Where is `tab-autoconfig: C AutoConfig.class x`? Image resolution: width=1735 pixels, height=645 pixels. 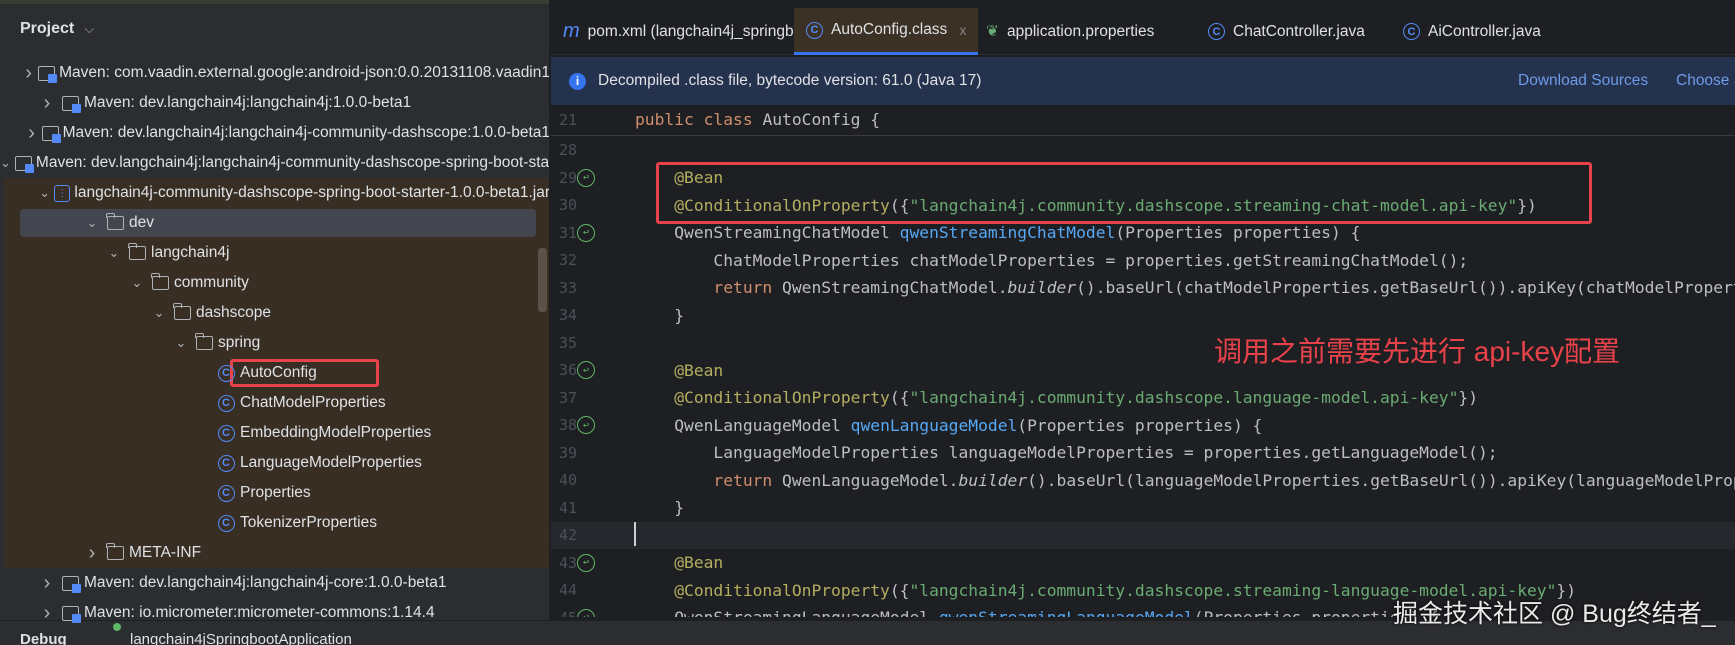 tab-autoconfig: C AutoConfig.class x is located at coordinates (886, 31).